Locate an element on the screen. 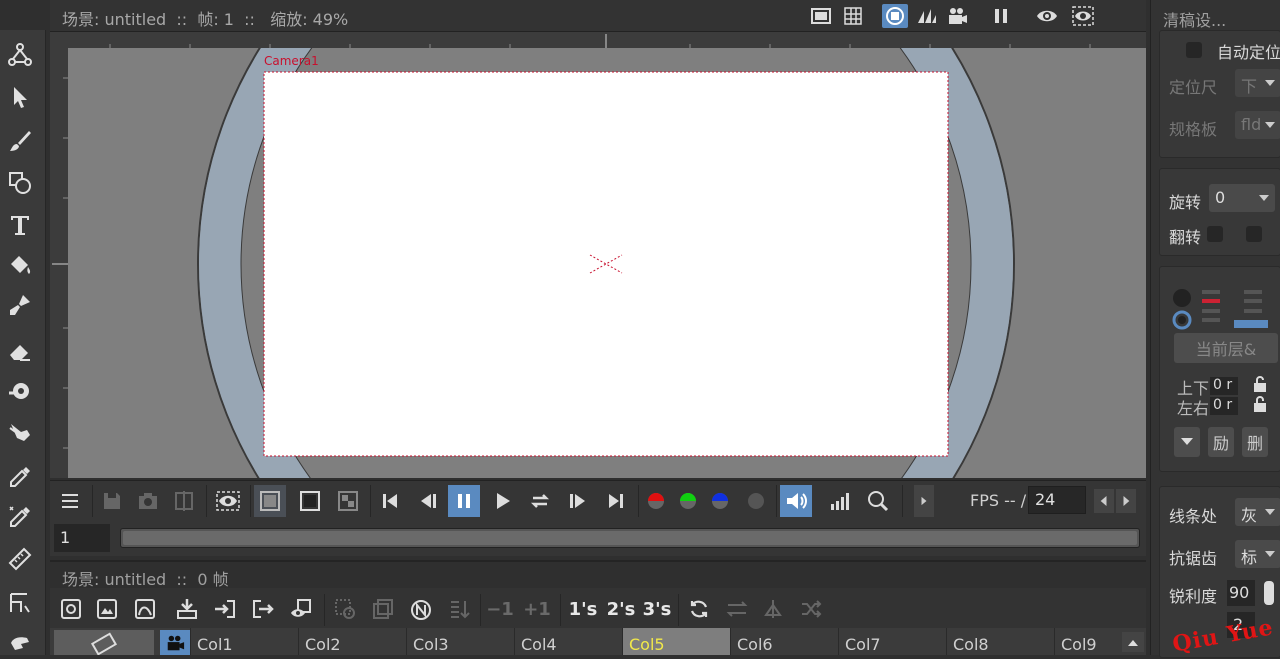  selection-tool-icon is located at coordinates (20, 97).